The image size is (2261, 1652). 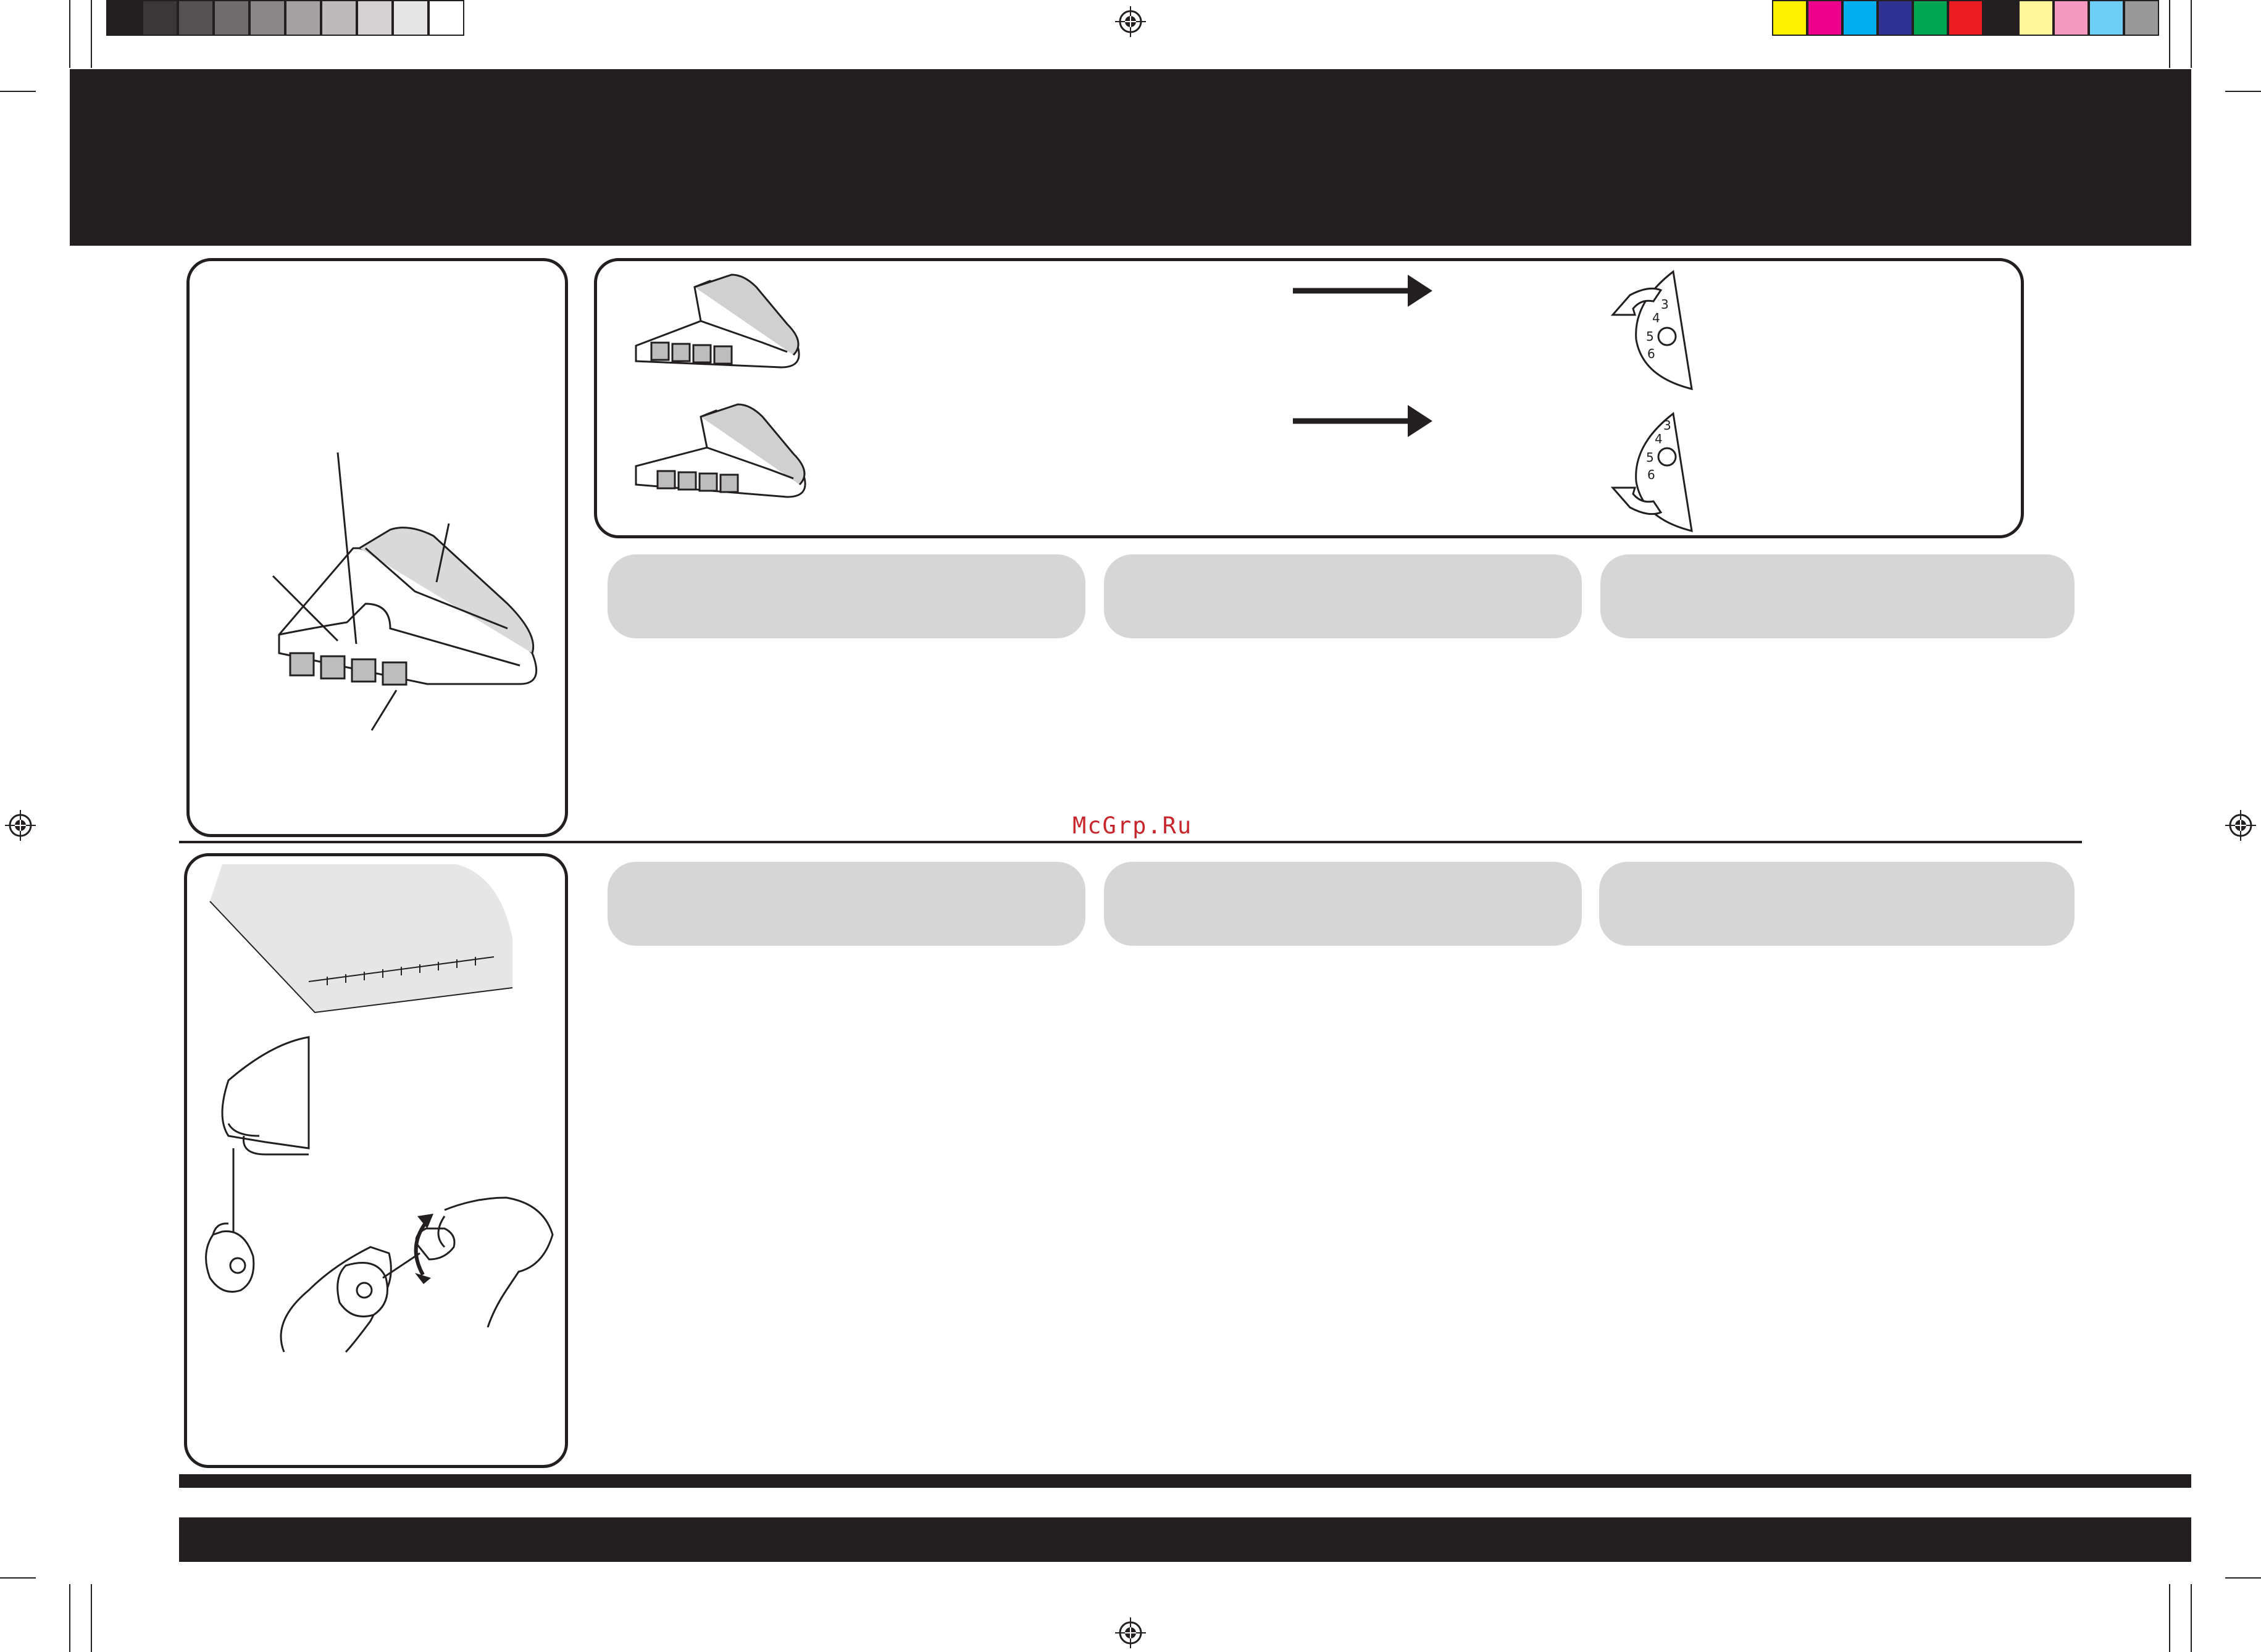 I want to click on section-divider, so click(x=1130, y=842).